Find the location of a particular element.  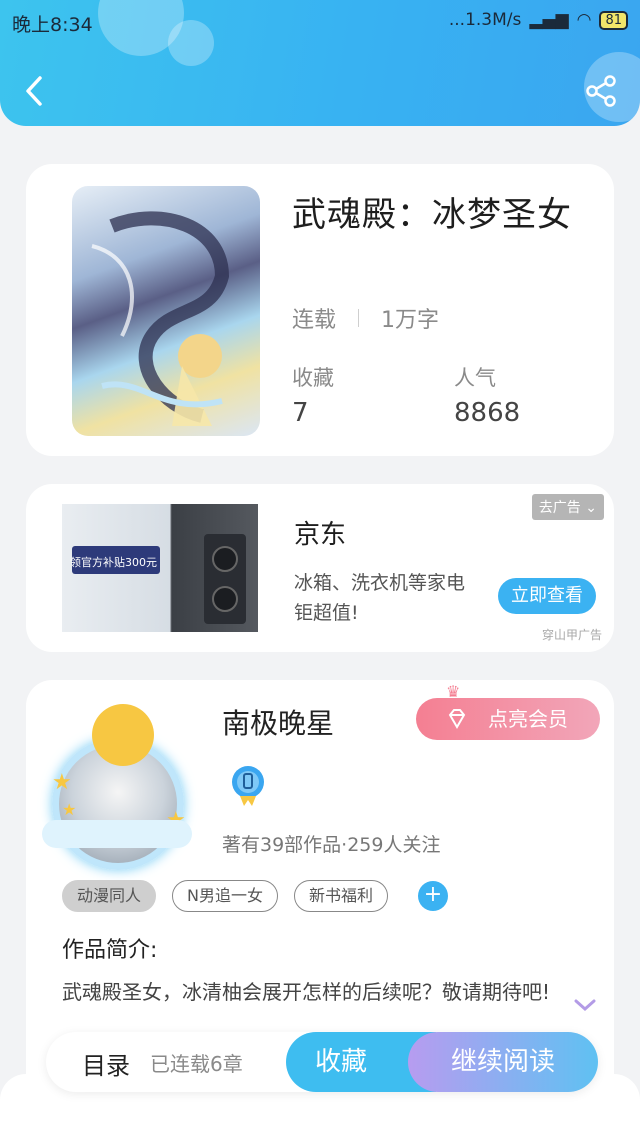

tag-item: 新书福利 is located at coordinates (341, 896).